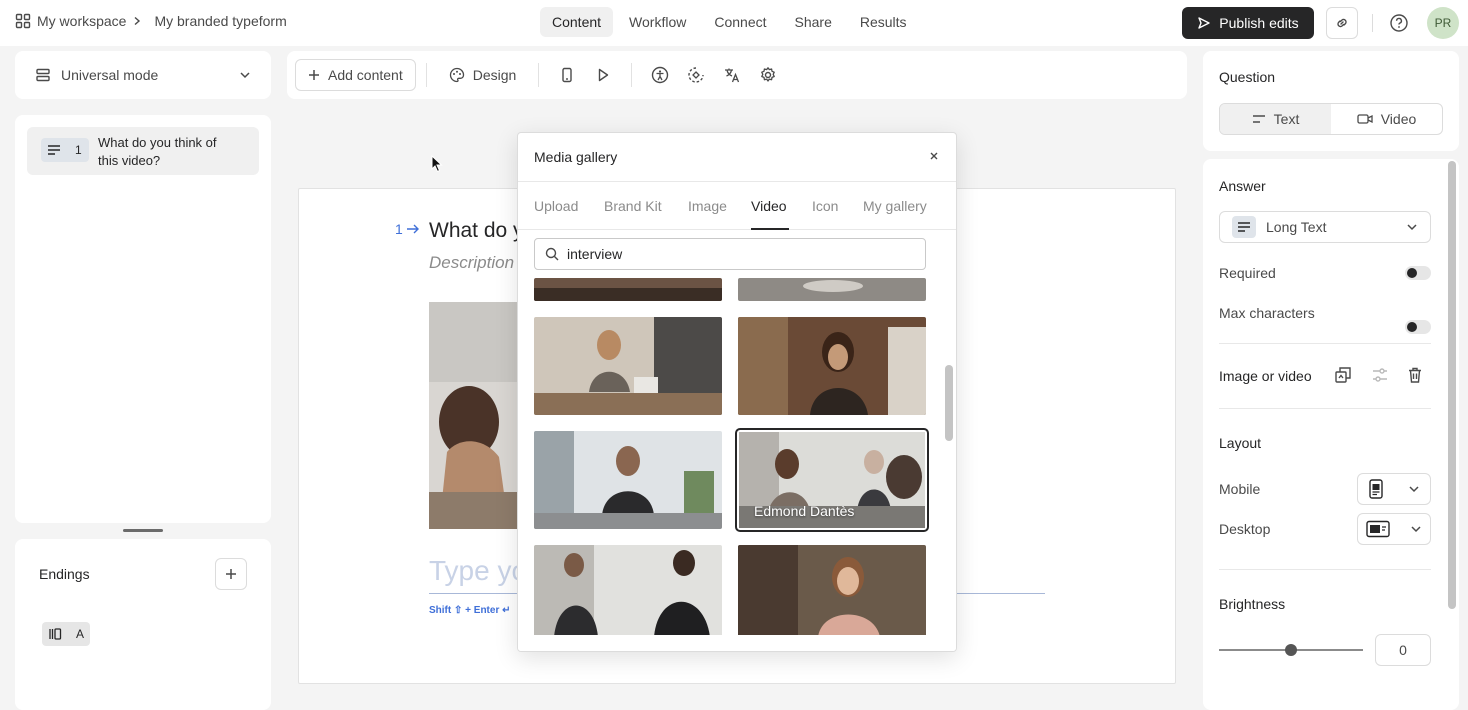 The height and width of the screenshot is (710, 1468). What do you see at coordinates (1265, 376) in the screenshot?
I see `image-or-video-label: Image or video` at bounding box center [1265, 376].